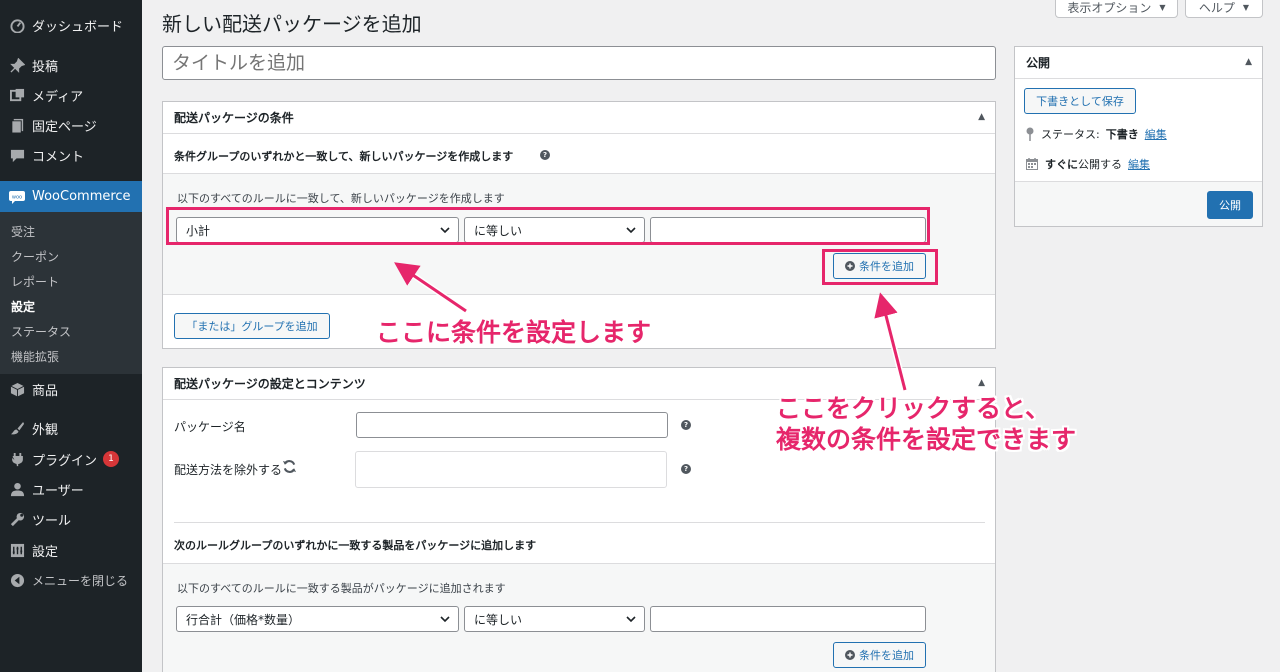 The width and height of the screenshot is (1280, 672). Describe the element at coordinates (430, 287) in the screenshot. I see `arrow-to-conditions` at that location.